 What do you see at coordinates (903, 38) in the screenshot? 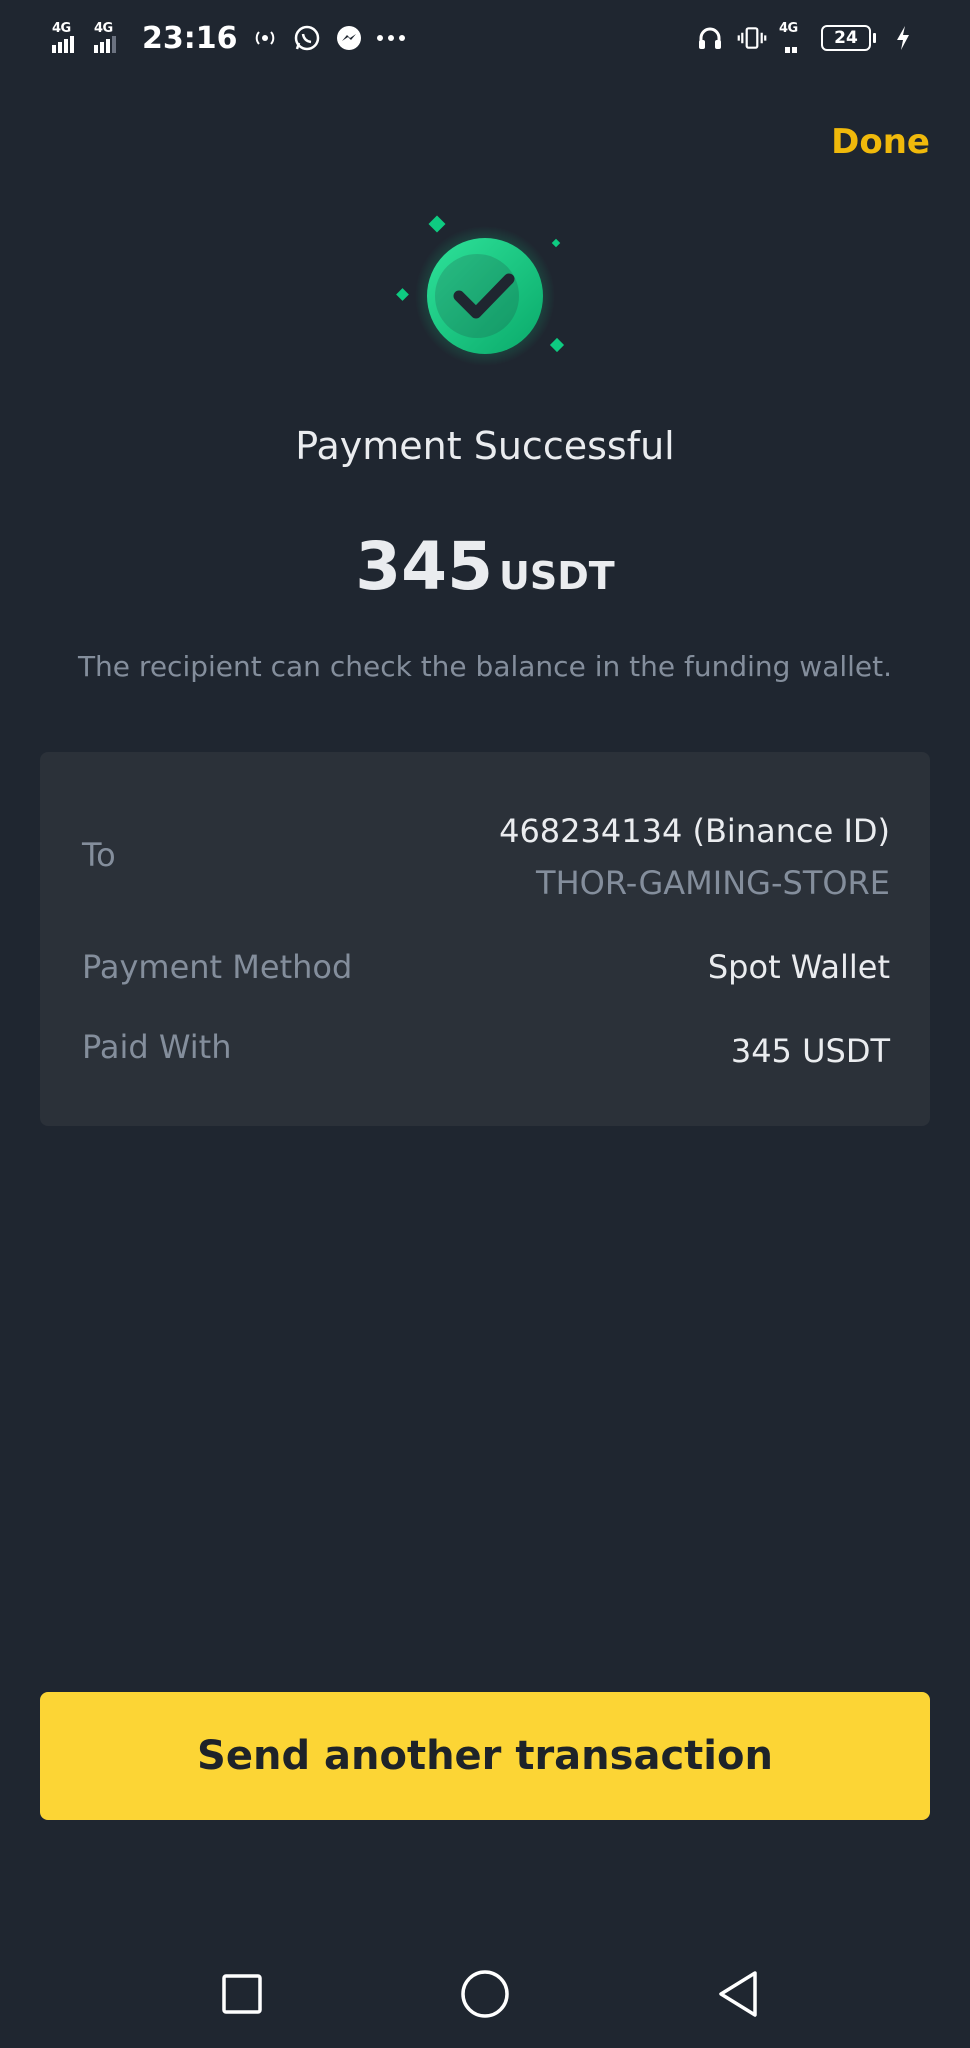
I see `charging-icon` at bounding box center [903, 38].